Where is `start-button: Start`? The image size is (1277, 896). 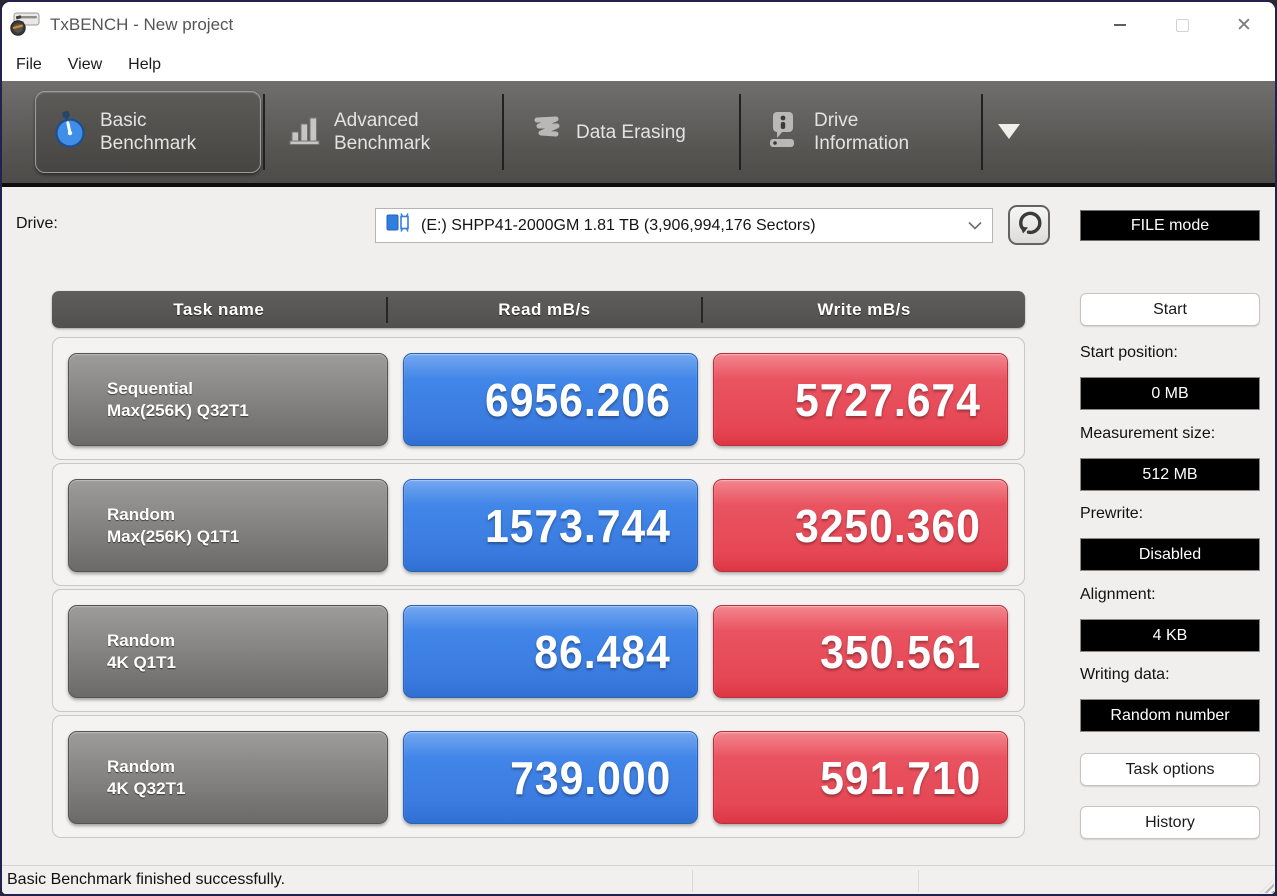 start-button: Start is located at coordinates (1170, 309).